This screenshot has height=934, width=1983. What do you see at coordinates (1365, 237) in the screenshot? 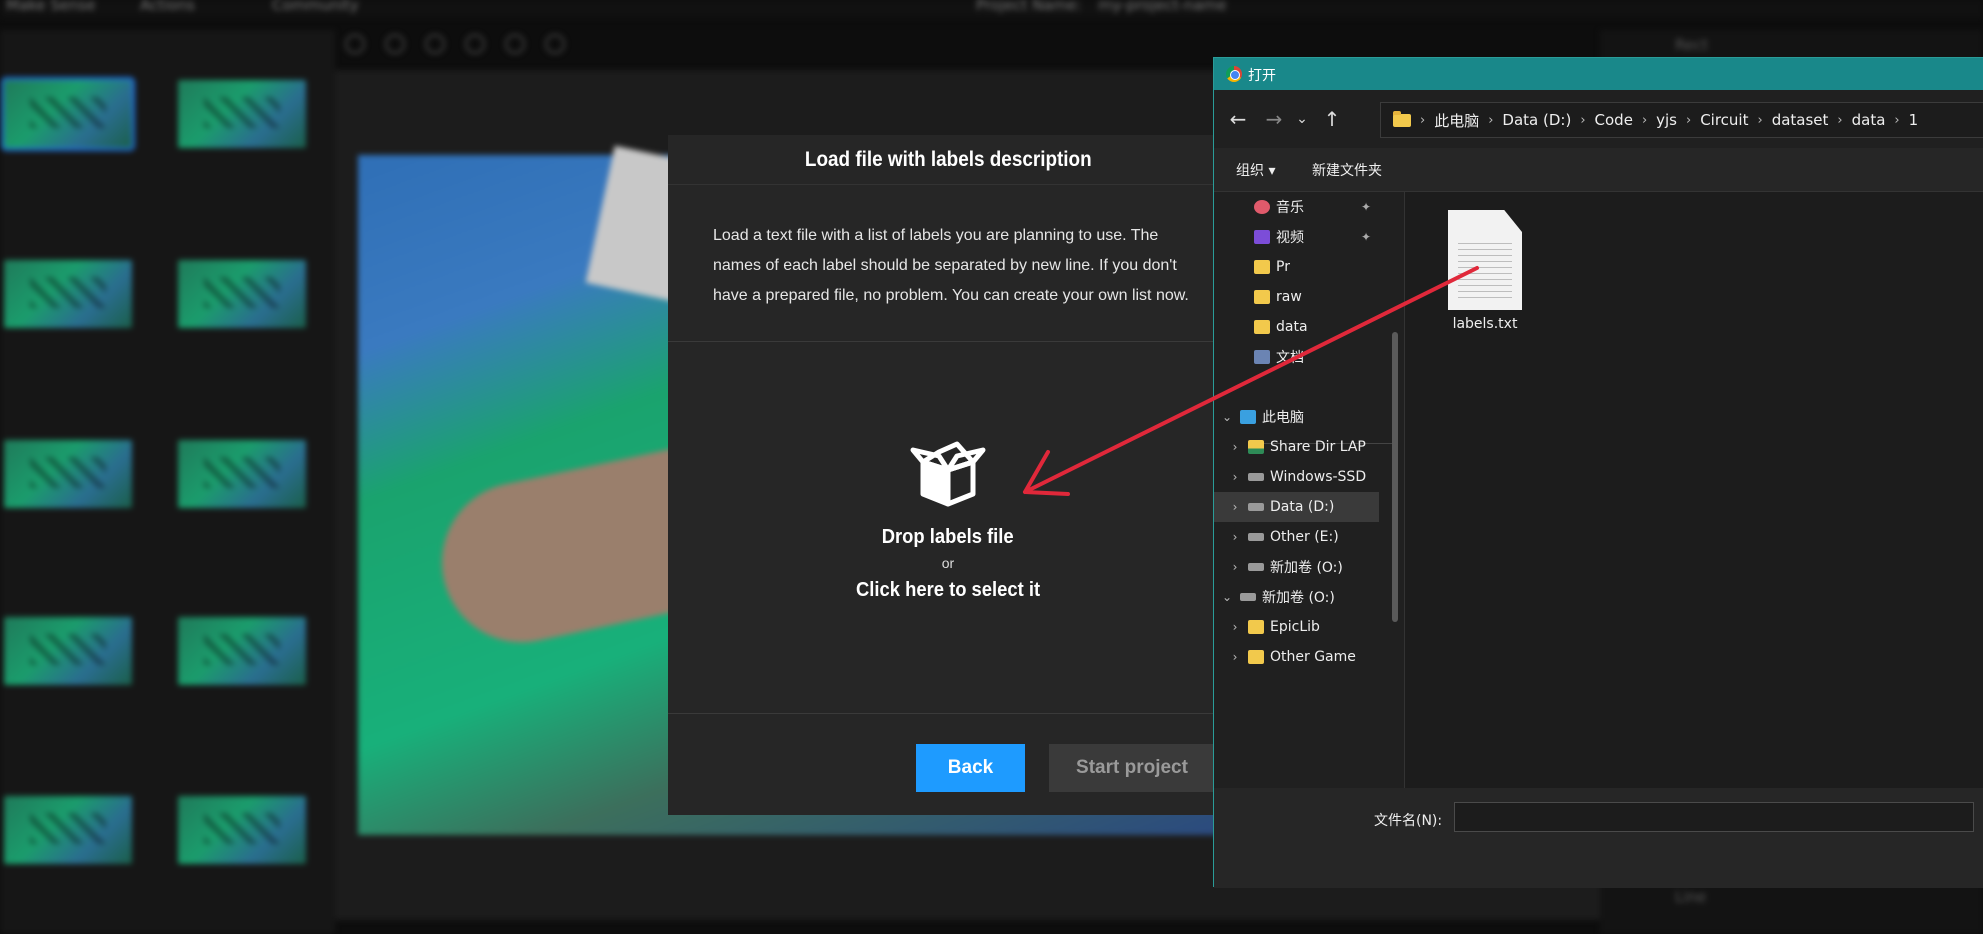
I see `pin-icon: ✦` at bounding box center [1365, 237].